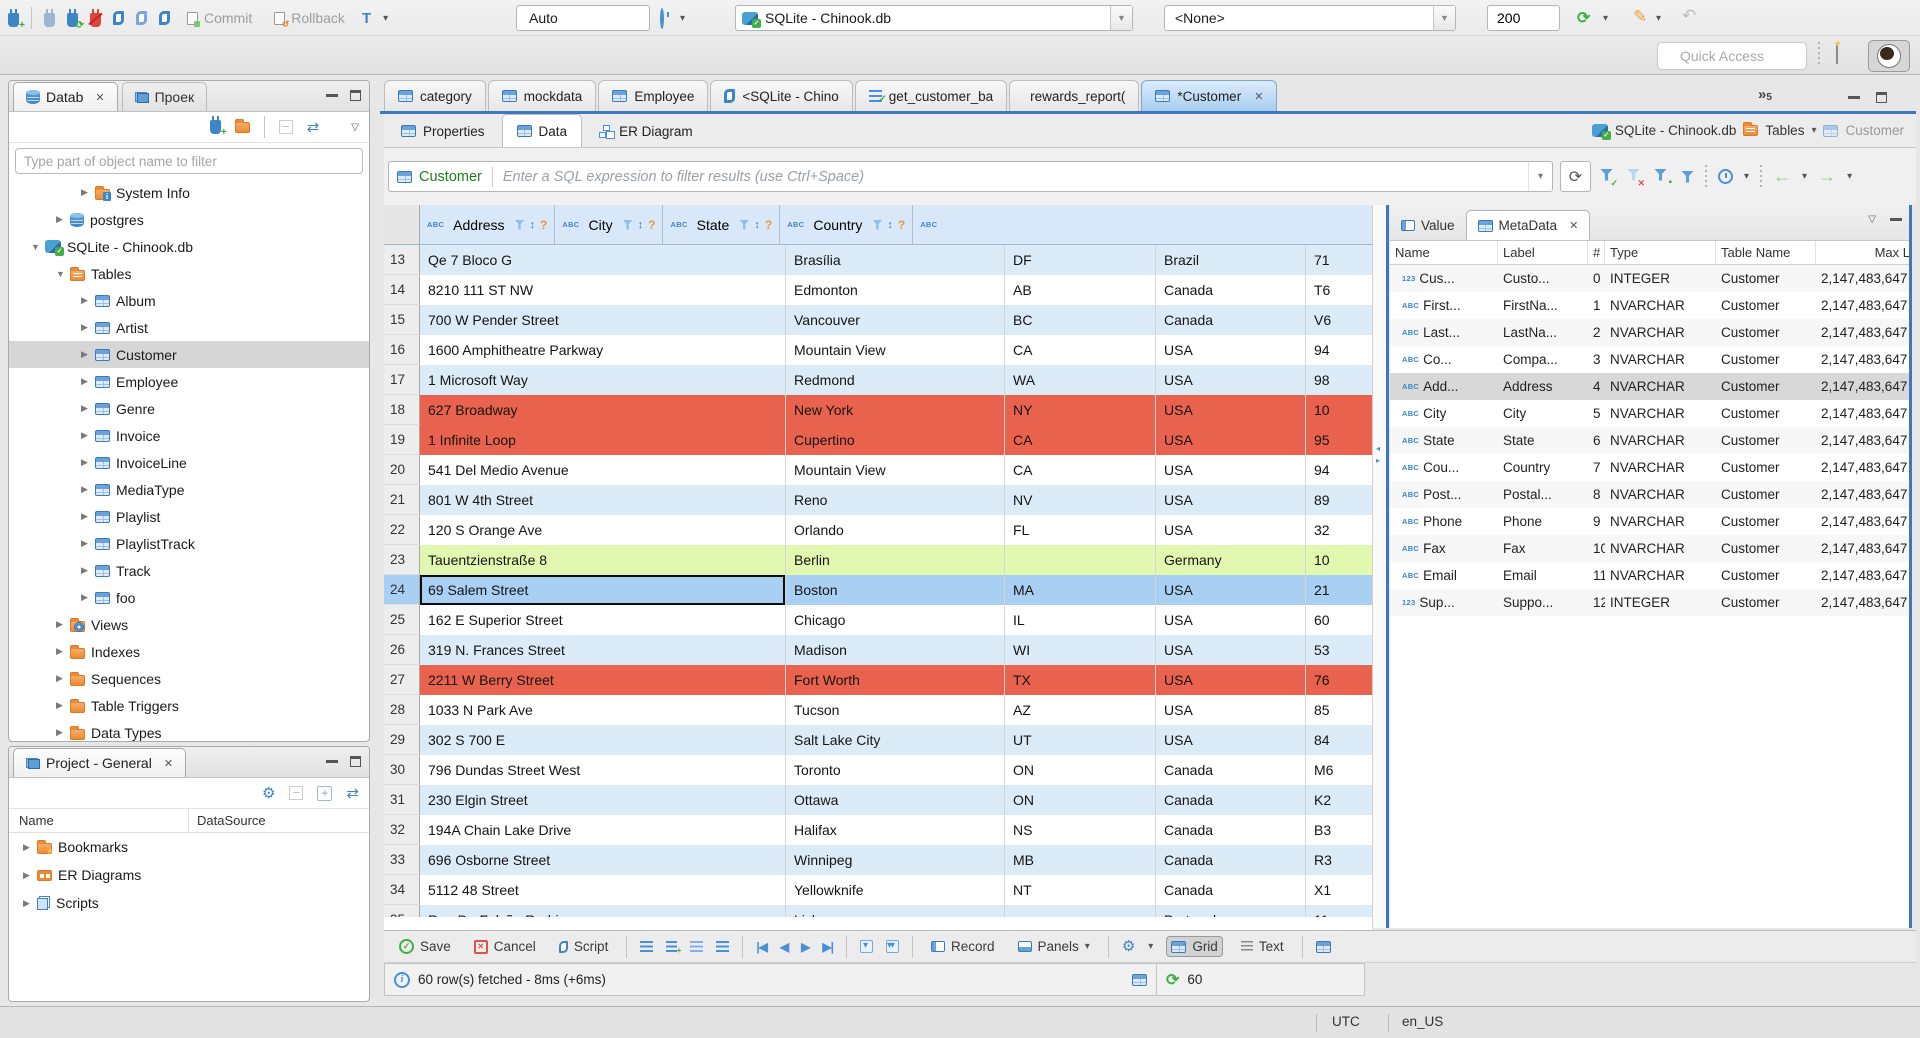 Image resolution: width=1920 pixels, height=1038 pixels. Describe the element at coordinates (1194, 946) in the screenshot. I see `grid-view-button: Grid` at that location.